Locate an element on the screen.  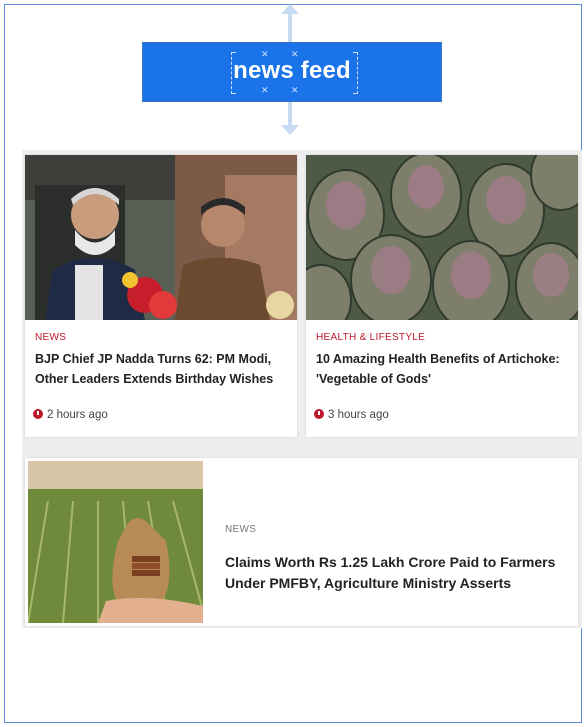
news-feed-header: ✕ ✕ ✕ ✕ news feed is located at coordinates (292, 72).